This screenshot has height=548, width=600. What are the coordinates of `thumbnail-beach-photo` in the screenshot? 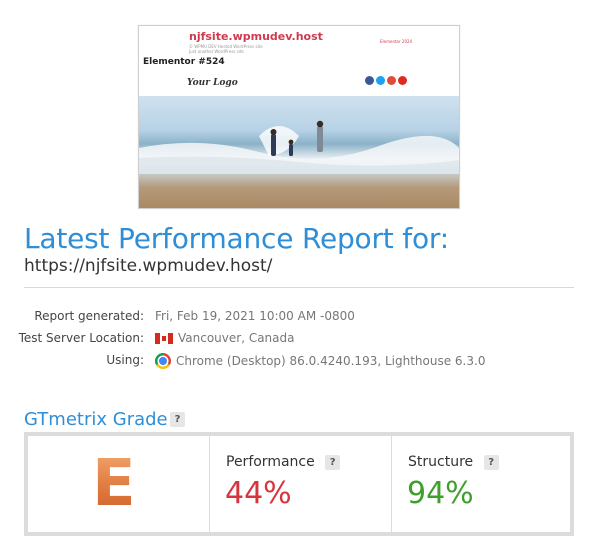 It's located at (299, 152).